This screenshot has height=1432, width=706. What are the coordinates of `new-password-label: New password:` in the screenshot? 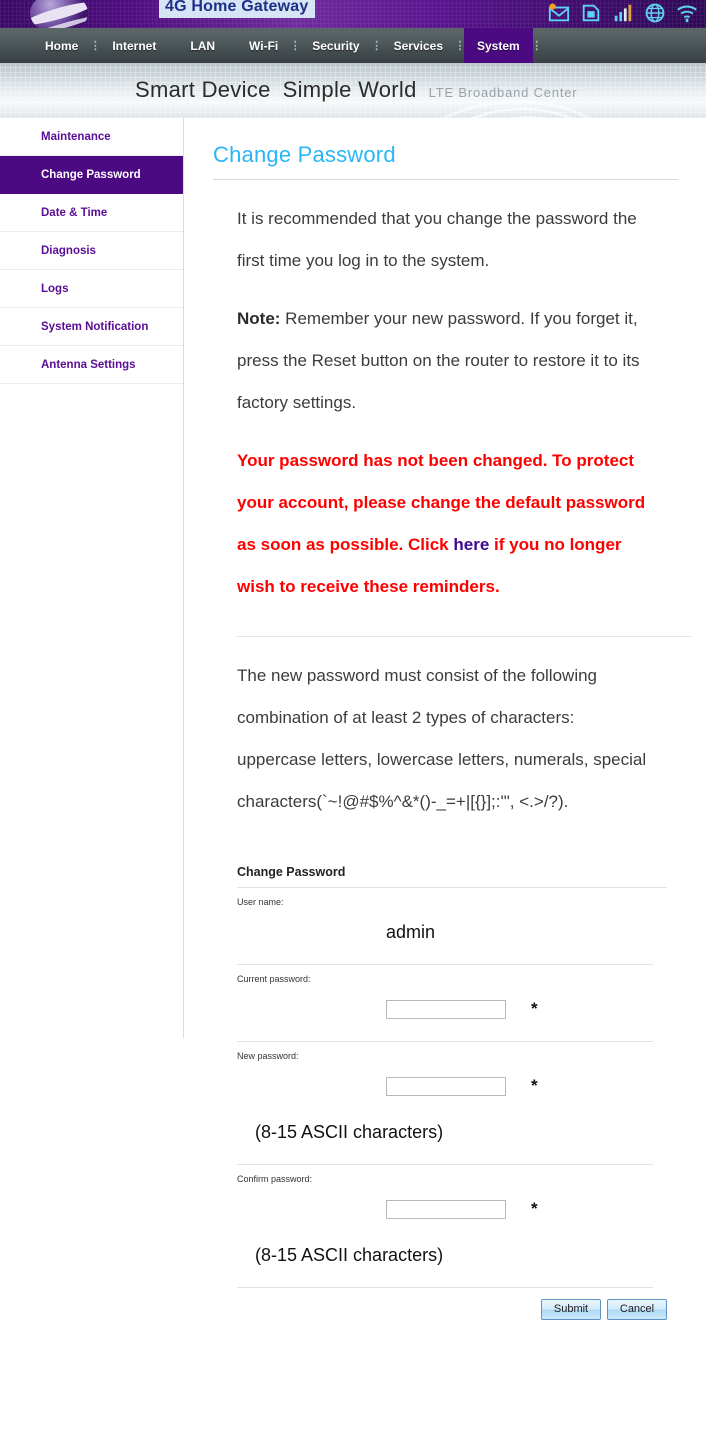 It's located at (268, 1056).